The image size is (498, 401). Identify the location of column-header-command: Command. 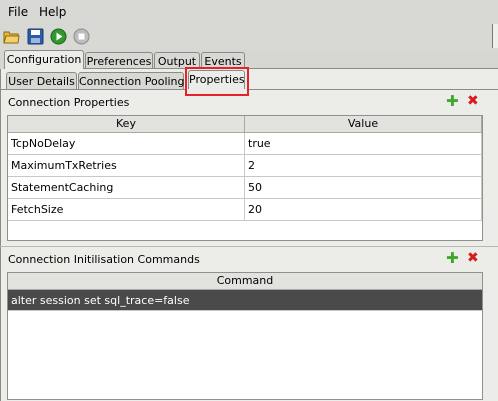
(245, 281).